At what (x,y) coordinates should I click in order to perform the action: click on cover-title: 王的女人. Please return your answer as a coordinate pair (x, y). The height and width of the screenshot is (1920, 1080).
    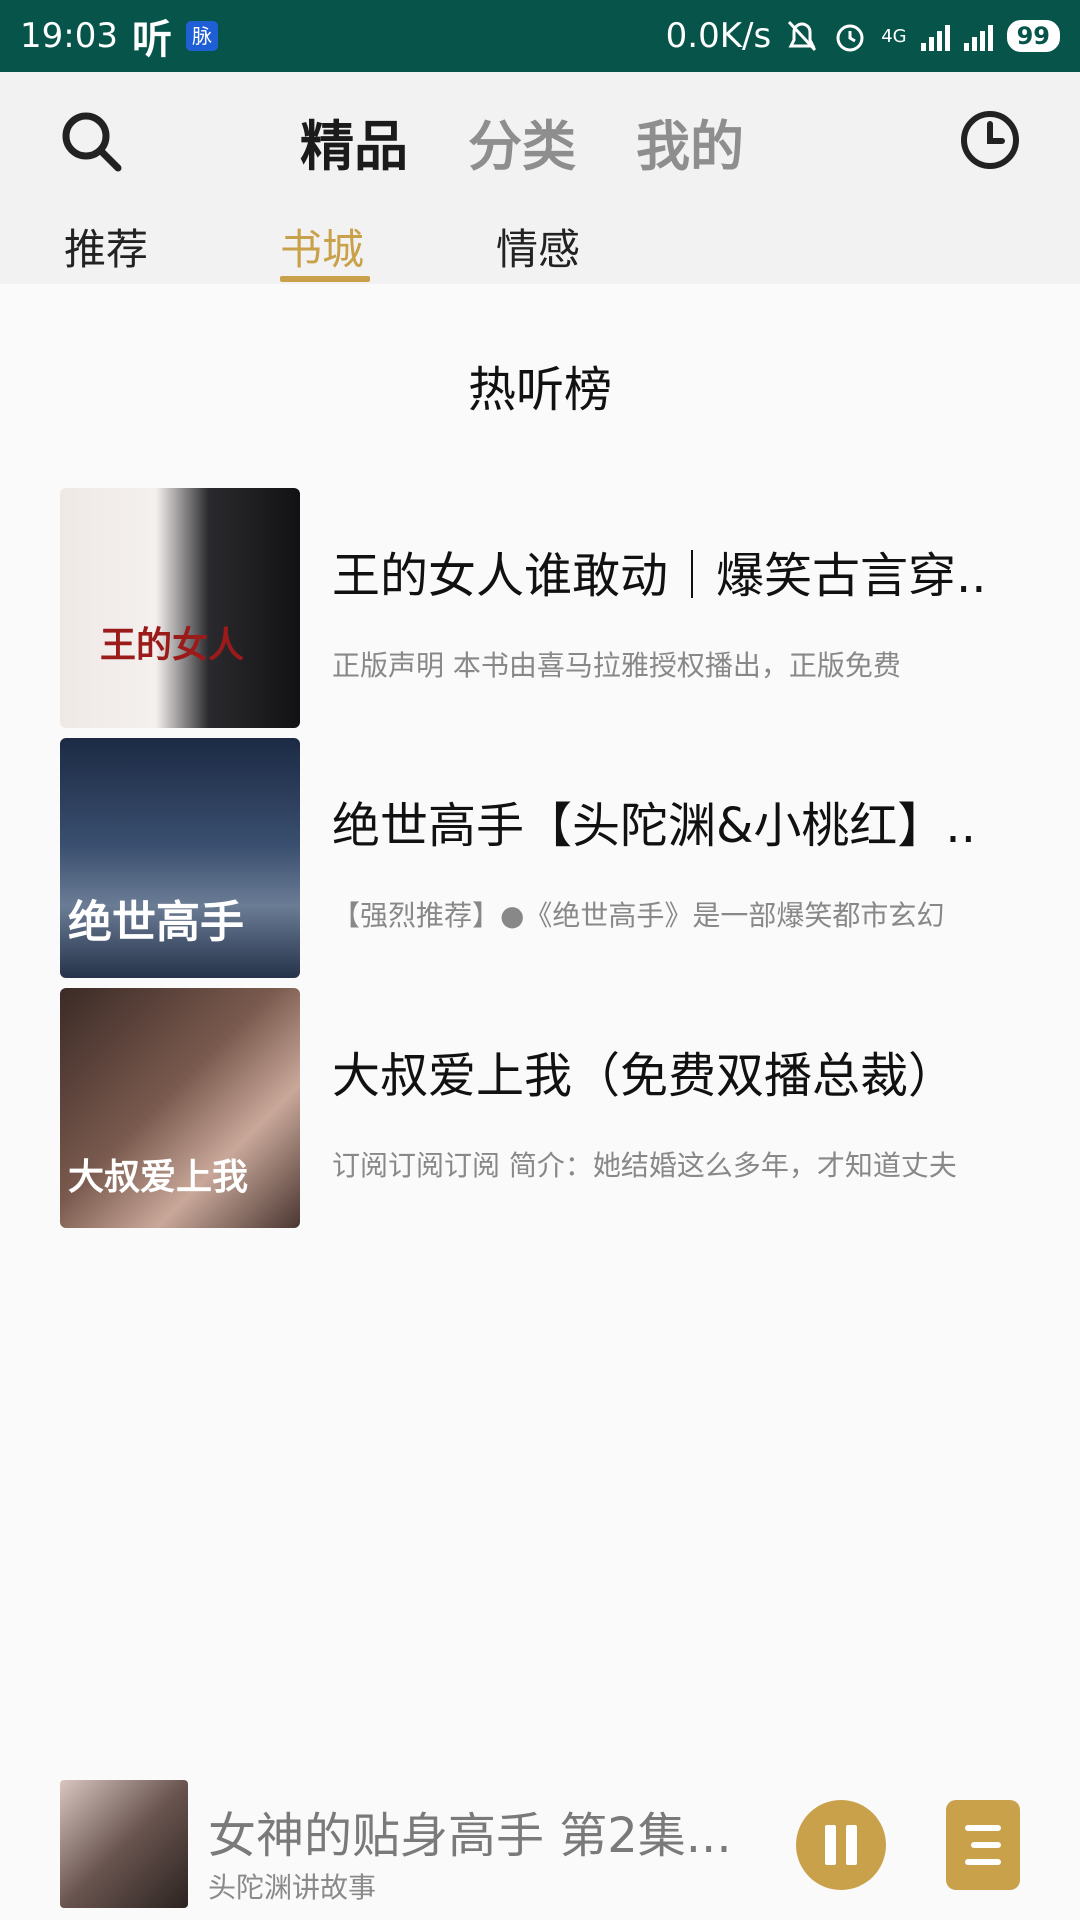
    Looking at the image, I should click on (172, 645).